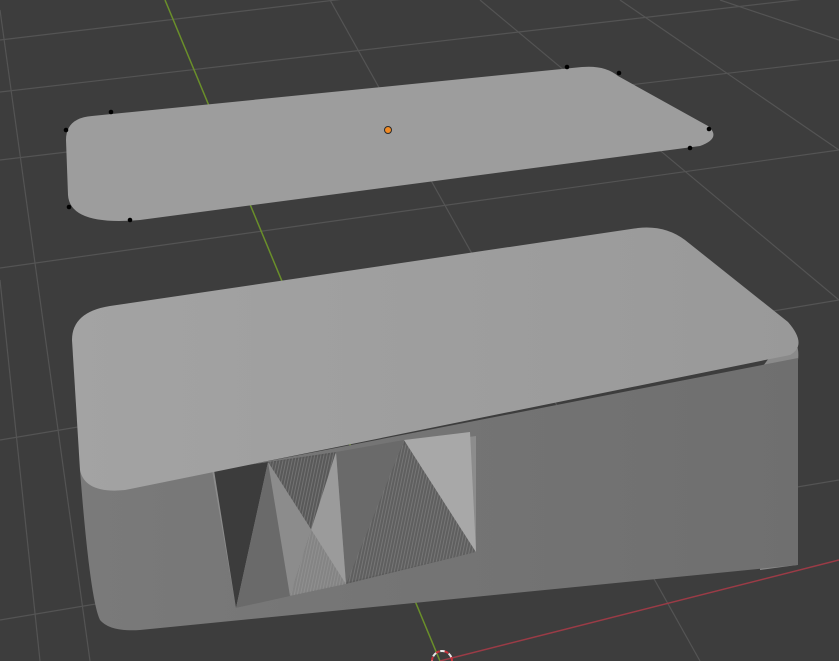 This screenshot has height=661, width=839. Describe the element at coordinates (442, 655) in the screenshot. I see `3d-cursor` at that location.